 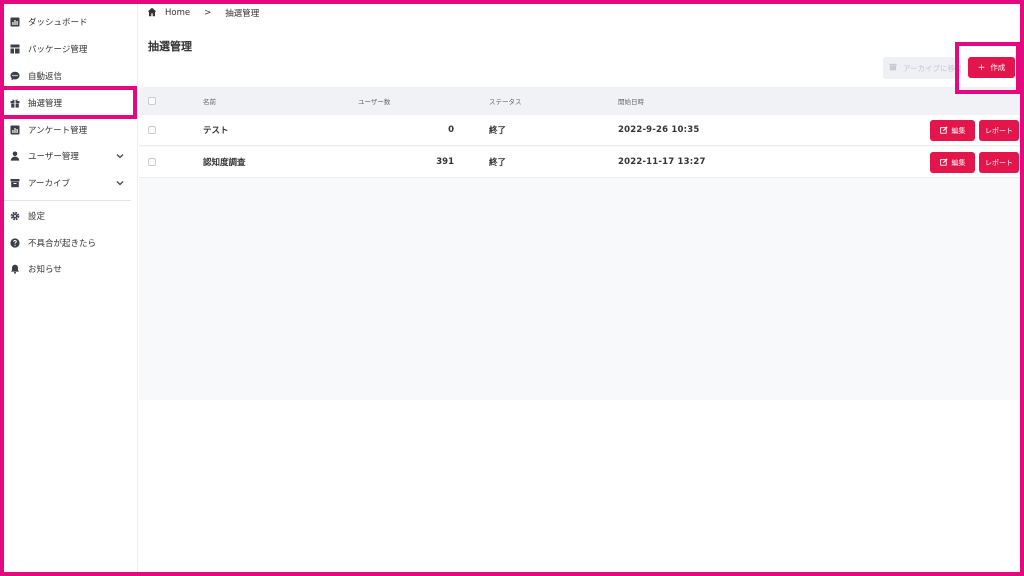 I want to click on header-status: ステータス, so click(x=505, y=101).